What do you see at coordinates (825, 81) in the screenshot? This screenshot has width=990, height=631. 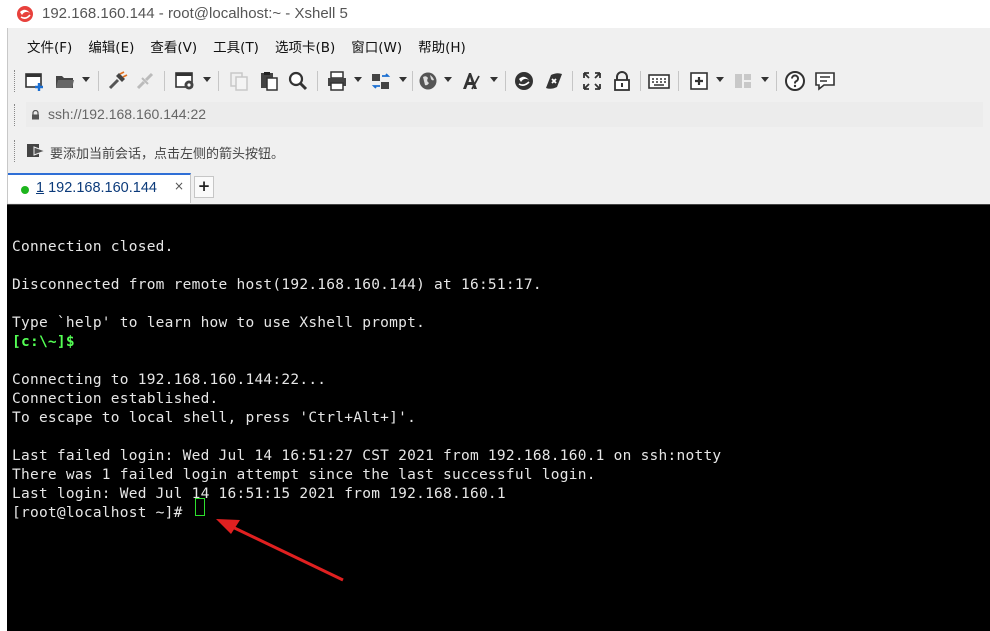 I see `chat-icon` at bounding box center [825, 81].